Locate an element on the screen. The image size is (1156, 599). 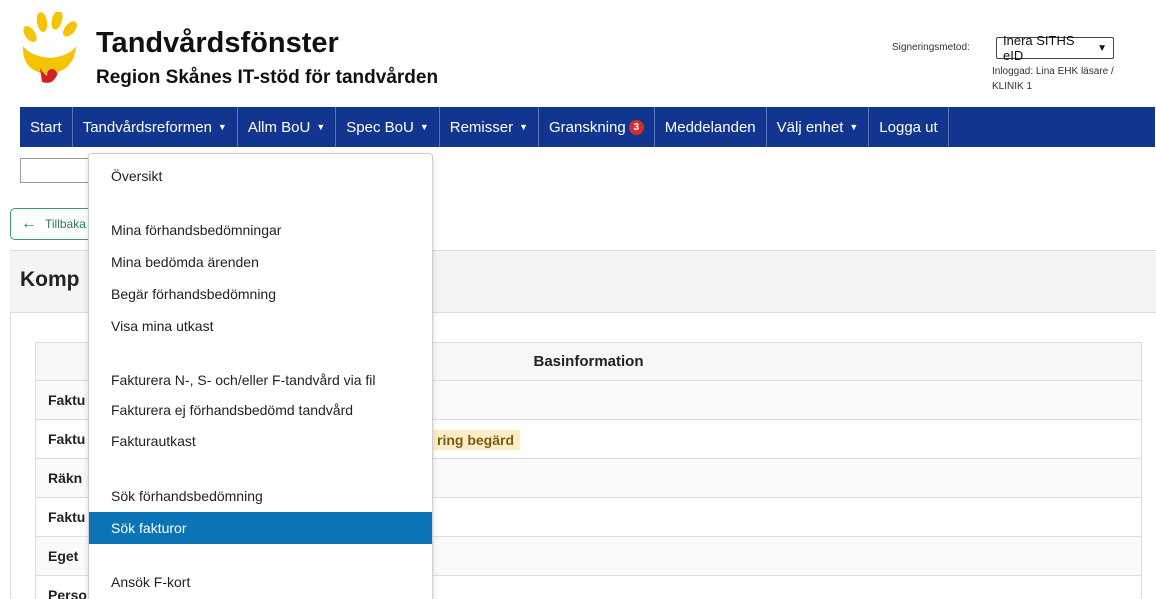
menu-item-visa-mina-utkast: Visa mina utkast is located at coordinates (260, 326).